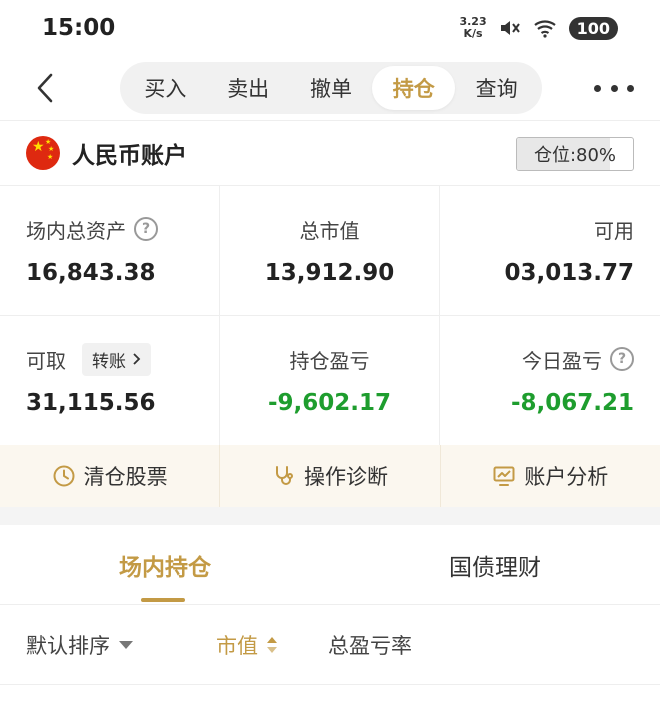  I want to click on top-nav: 买入 卖出 撤单 持仓 查询, so click(330, 88).